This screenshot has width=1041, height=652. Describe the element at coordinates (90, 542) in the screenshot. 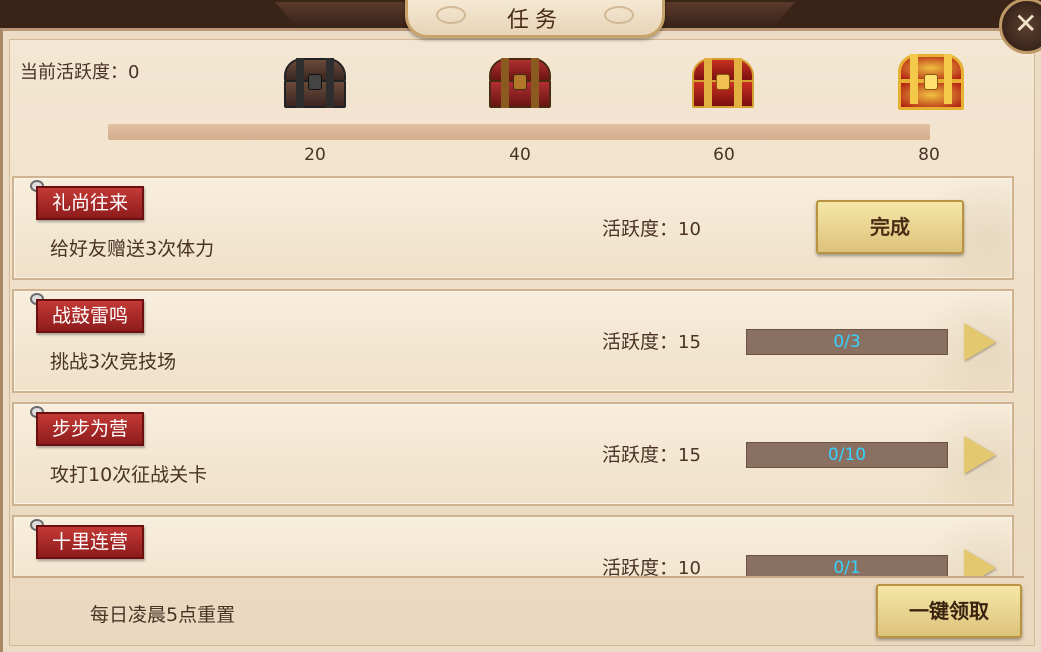

I see `task-title-tag: 十里连营` at that location.